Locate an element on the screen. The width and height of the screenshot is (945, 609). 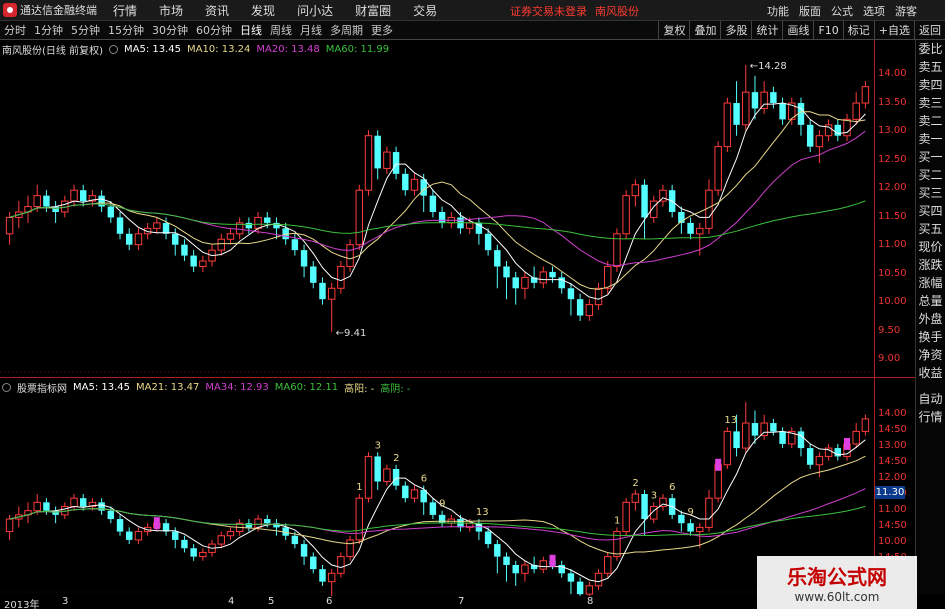
indicator-tick: 14:50 is located at coordinates (892, 429).